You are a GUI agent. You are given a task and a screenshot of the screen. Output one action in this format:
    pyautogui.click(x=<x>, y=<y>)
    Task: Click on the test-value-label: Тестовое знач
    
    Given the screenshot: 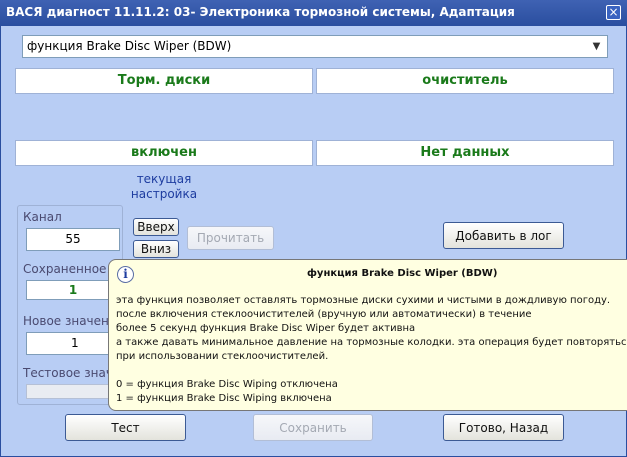 What is the action you would take?
    pyautogui.click(x=68, y=373)
    